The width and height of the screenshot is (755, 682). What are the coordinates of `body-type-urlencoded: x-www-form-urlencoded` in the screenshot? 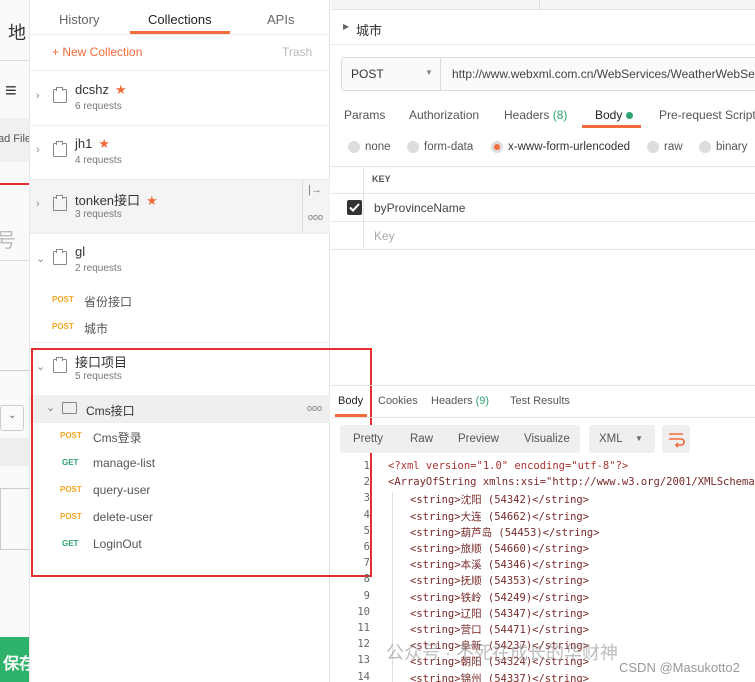 It's located at (569, 147).